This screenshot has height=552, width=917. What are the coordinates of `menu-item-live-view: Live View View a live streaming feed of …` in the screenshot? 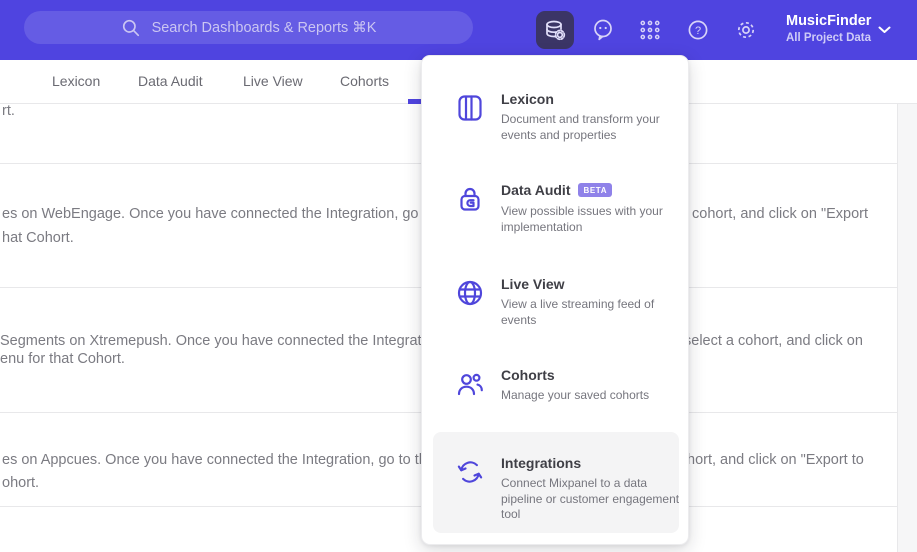 It's located at (555, 302).